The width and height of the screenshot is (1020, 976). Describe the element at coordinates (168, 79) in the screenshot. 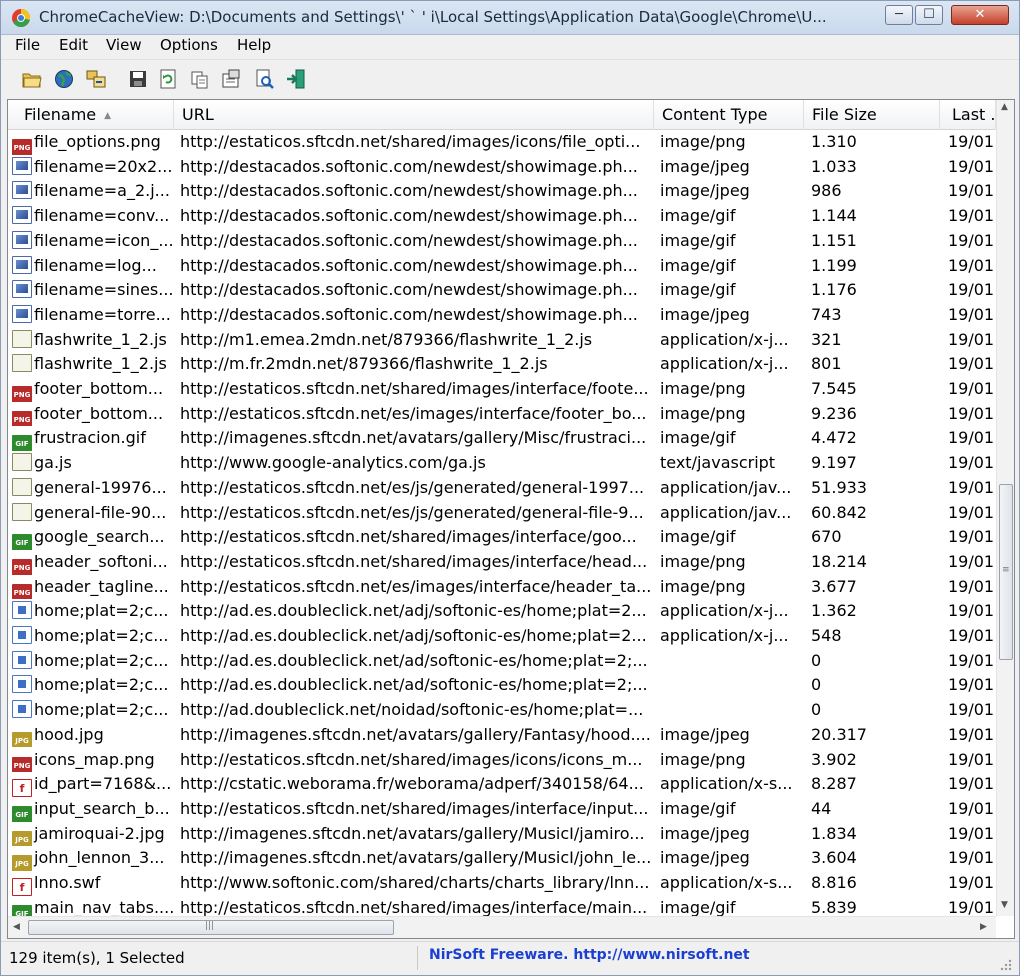

I see `refresh-button` at that location.